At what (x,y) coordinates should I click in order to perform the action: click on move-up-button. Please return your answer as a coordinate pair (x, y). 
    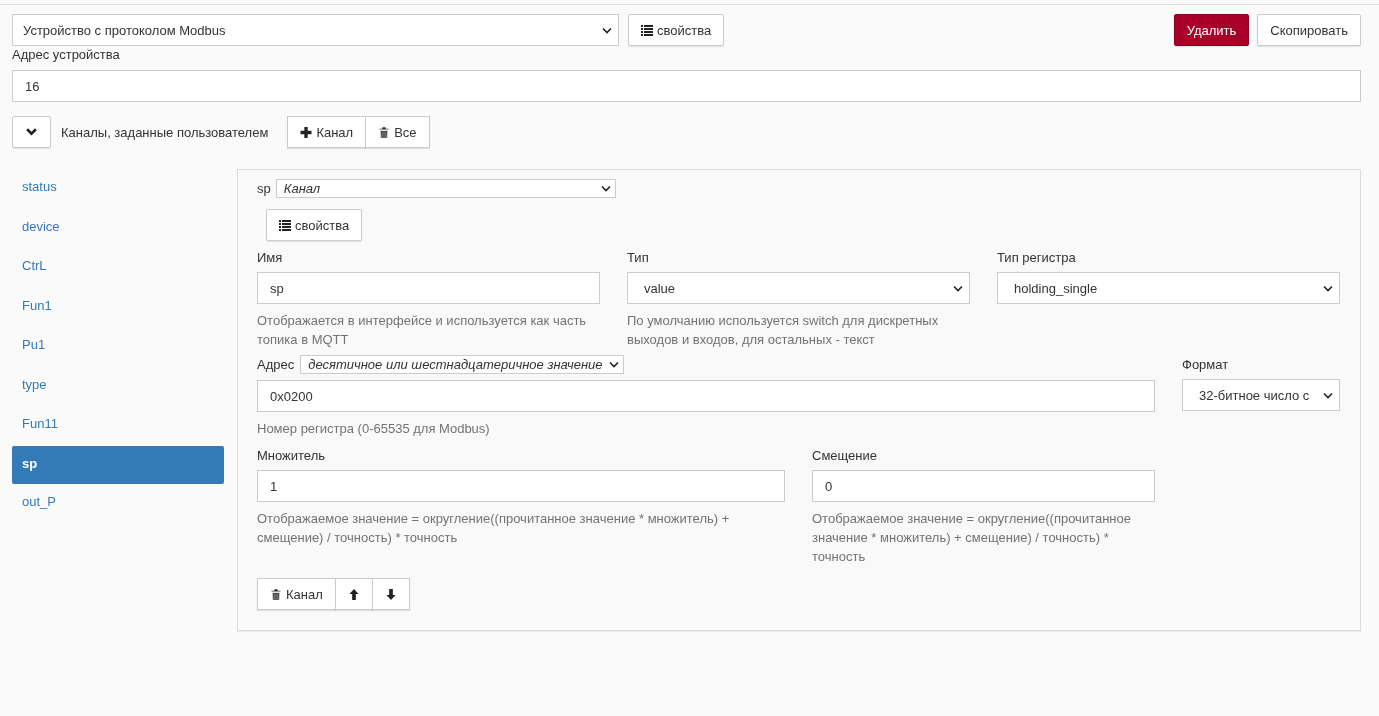
    Looking at the image, I should click on (353, 594).